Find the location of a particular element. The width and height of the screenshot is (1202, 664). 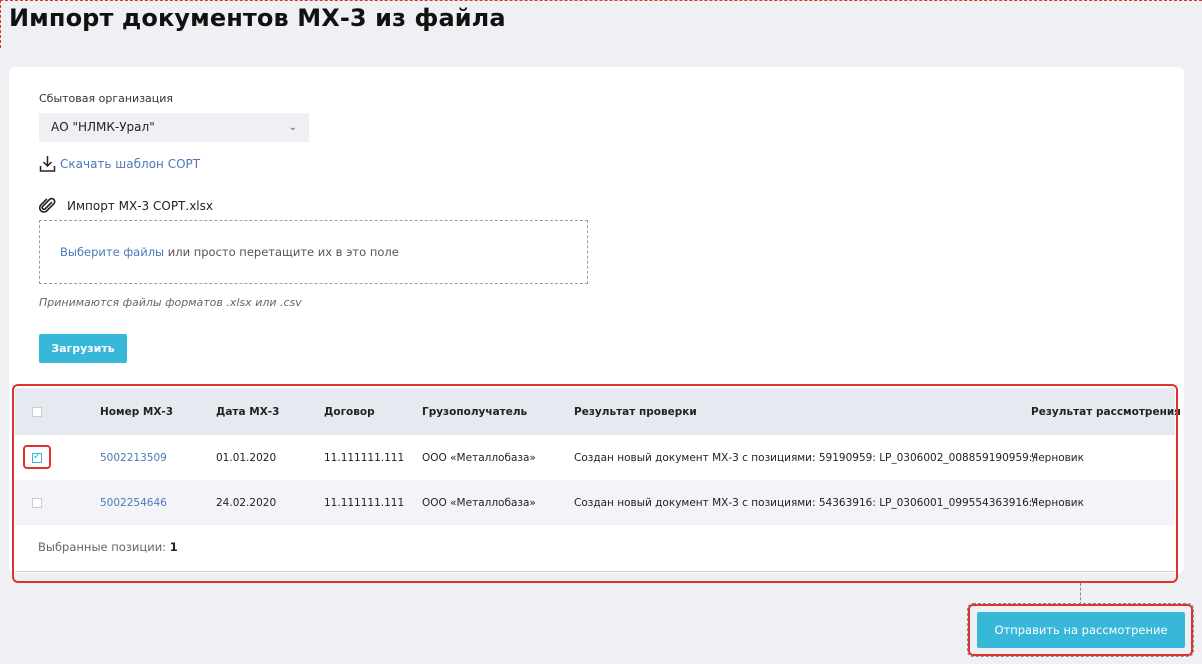

attached-file-name: Импорт МХ-3 СОРТ.xlsx is located at coordinates (140, 206).